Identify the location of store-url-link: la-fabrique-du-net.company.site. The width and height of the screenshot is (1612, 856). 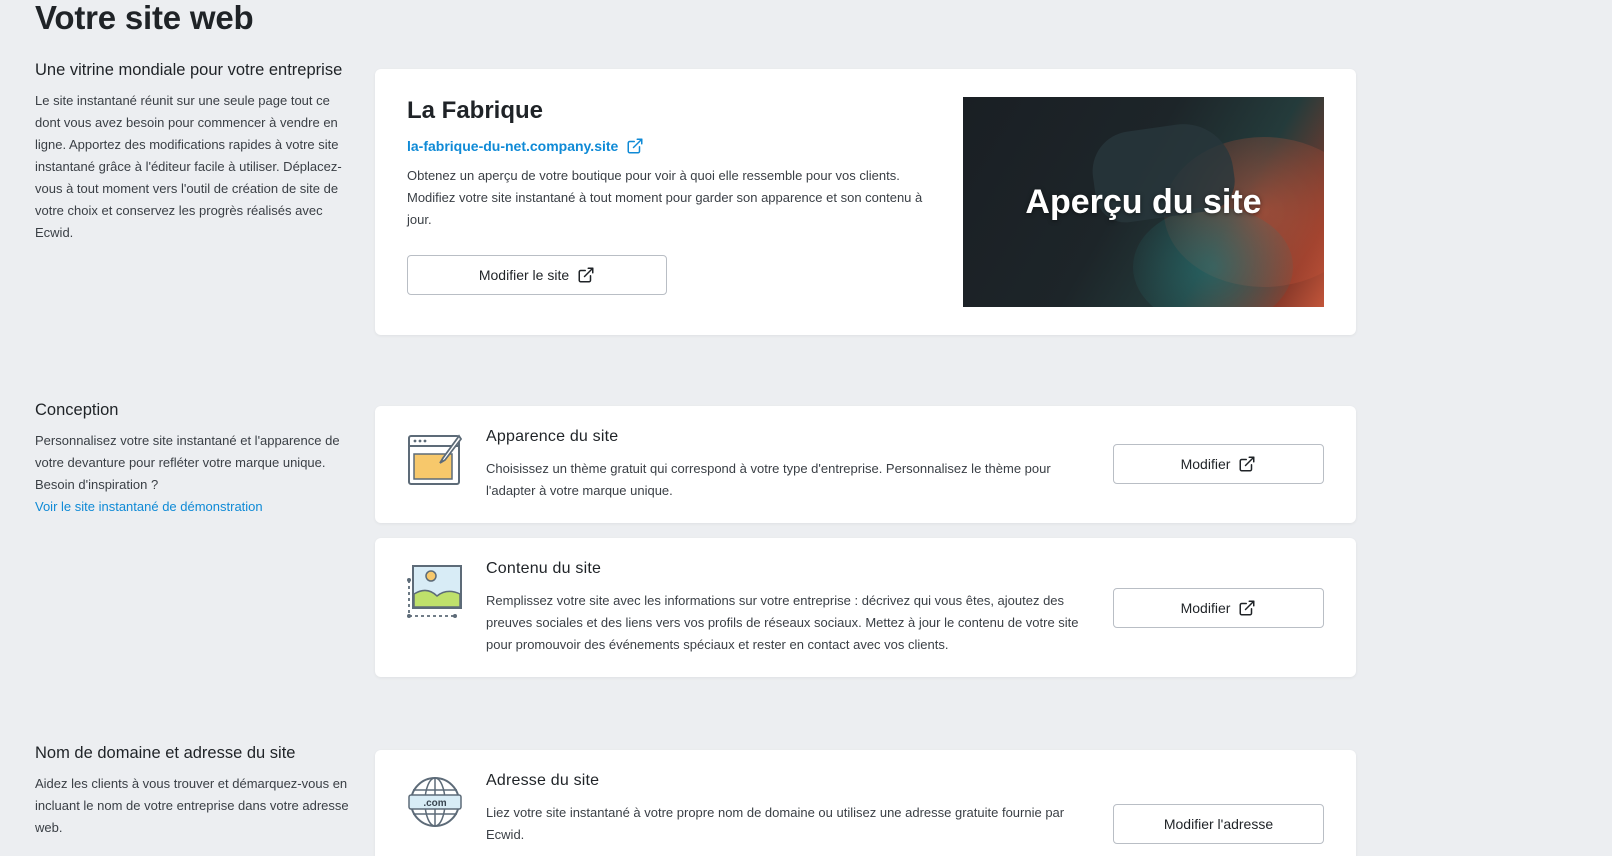
(525, 146).